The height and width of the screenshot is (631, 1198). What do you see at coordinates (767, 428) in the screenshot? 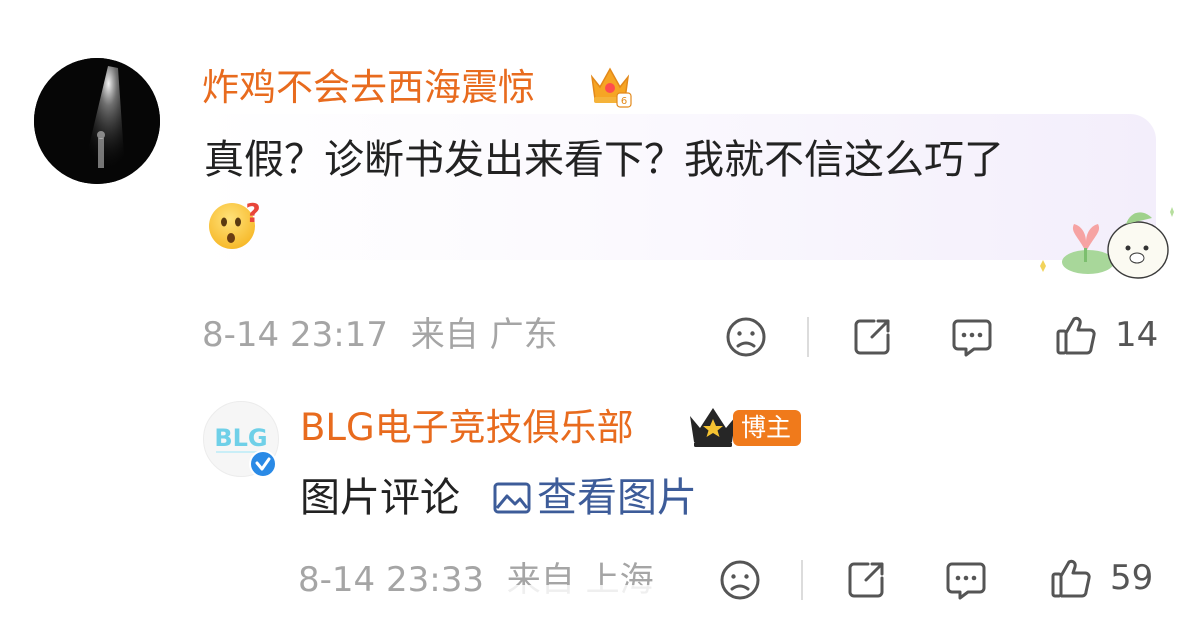
I see `blogger-badge: 博主` at bounding box center [767, 428].